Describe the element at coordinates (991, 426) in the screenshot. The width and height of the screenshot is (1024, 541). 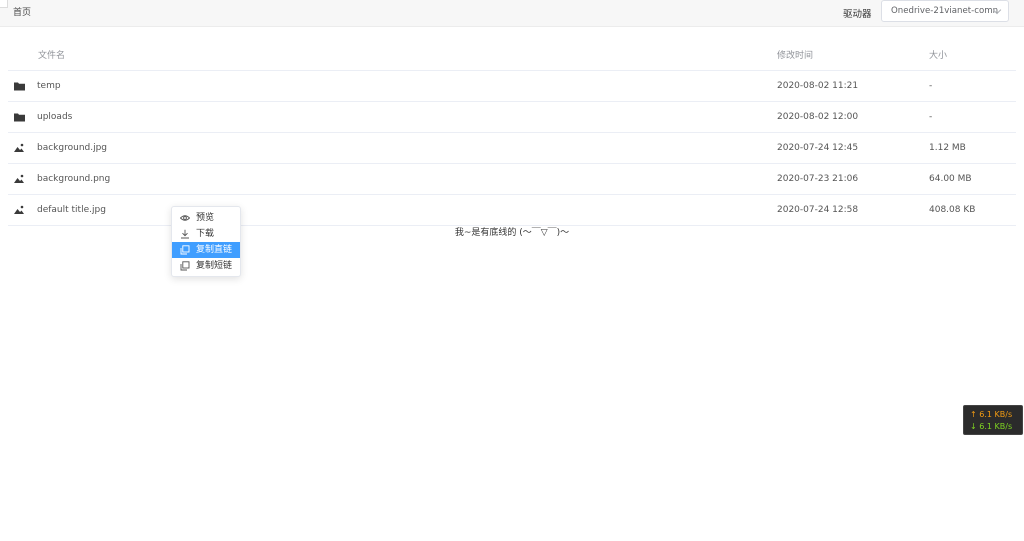
I see `download-speed: ↓ 6.1 KB/s` at that location.